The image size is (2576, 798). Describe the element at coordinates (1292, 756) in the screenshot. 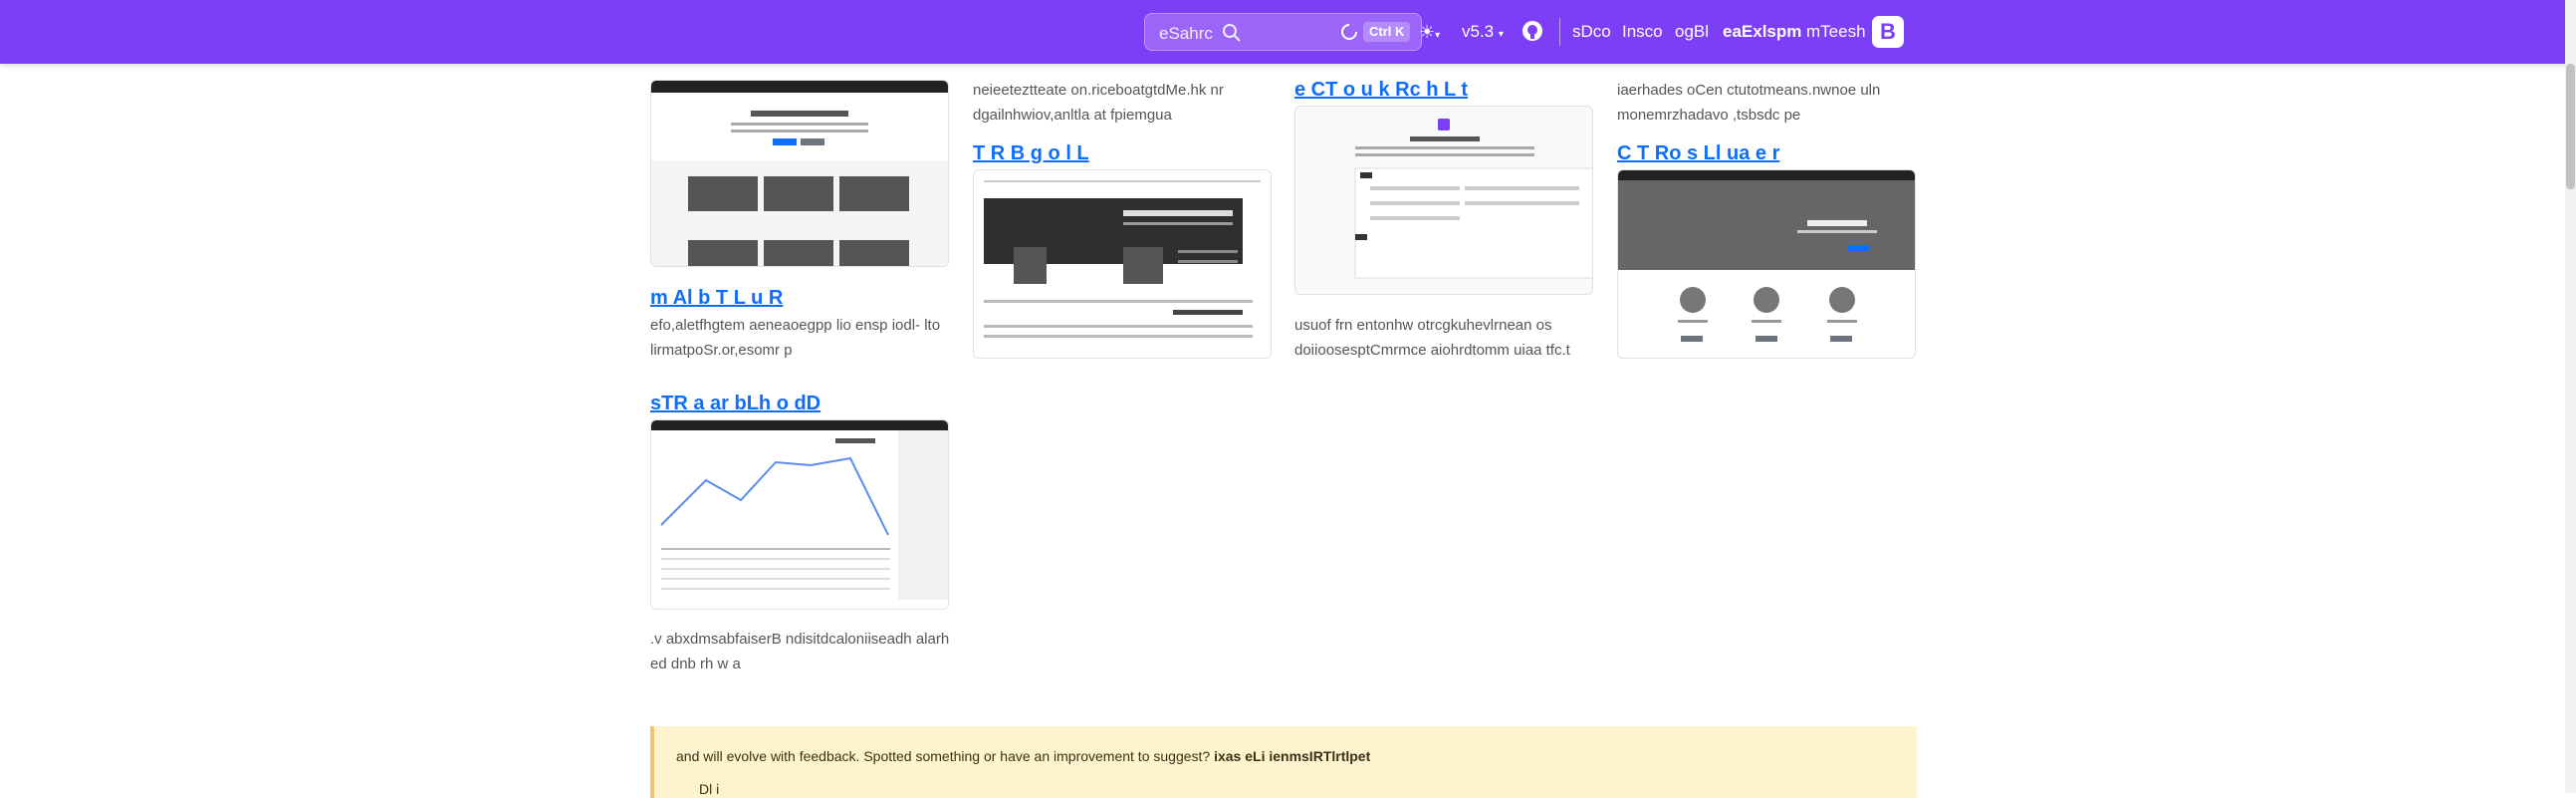

I see `callout-link: ixas eLi ienmsIRTlrtlpet` at that location.